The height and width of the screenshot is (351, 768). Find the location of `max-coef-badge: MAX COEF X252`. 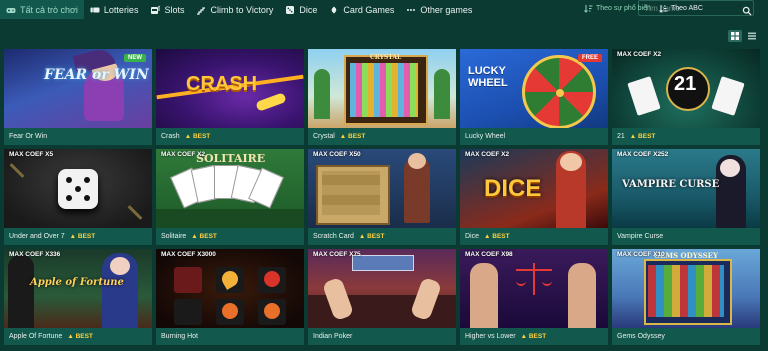

max-coef-badge: MAX COEF X252 is located at coordinates (643, 154).